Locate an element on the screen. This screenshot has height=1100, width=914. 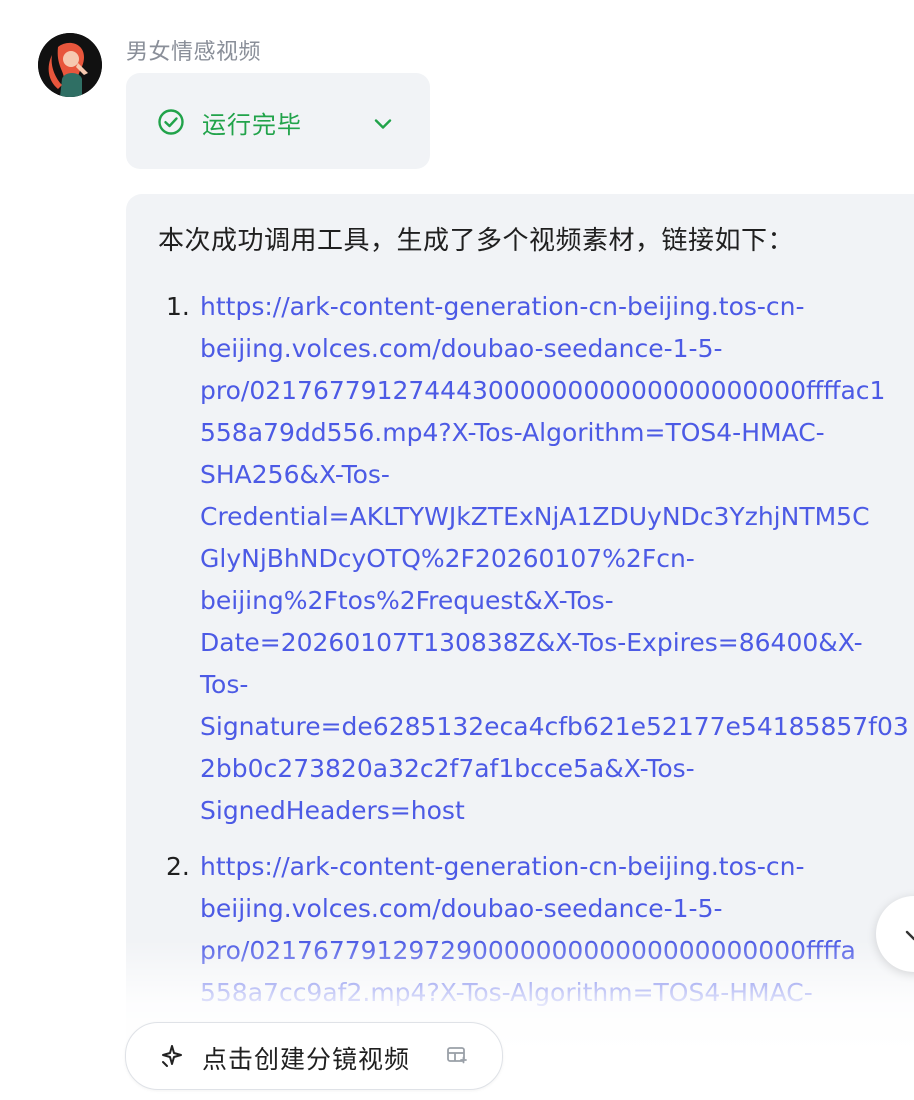
avatar-woman-illustration is located at coordinates (70, 65).